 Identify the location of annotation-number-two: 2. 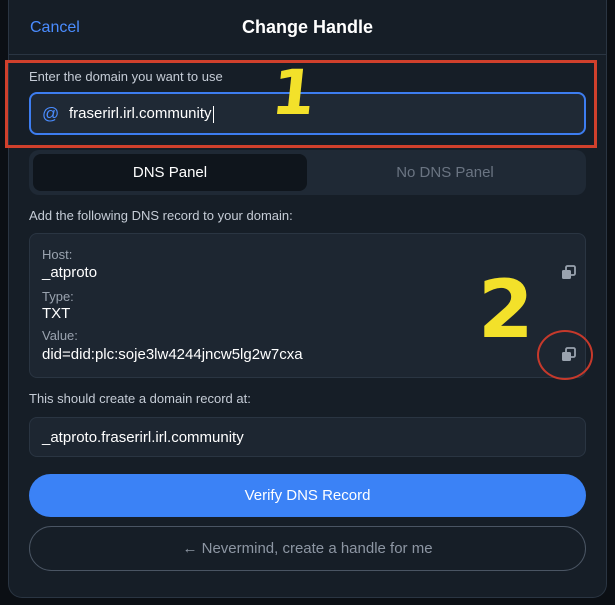
(506, 309).